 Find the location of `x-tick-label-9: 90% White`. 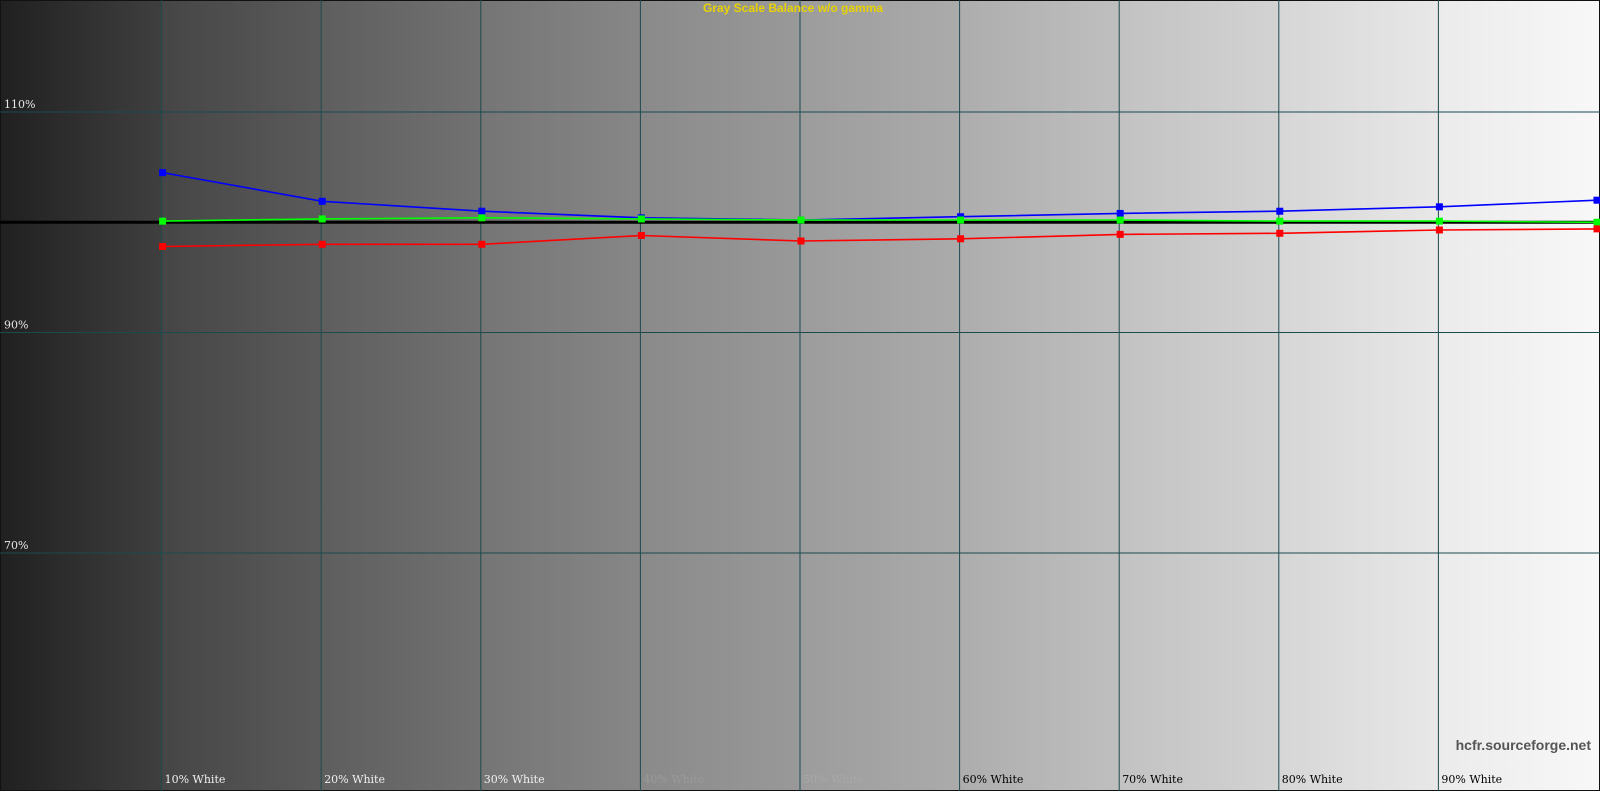

x-tick-label-9: 90% White is located at coordinates (1471, 779).